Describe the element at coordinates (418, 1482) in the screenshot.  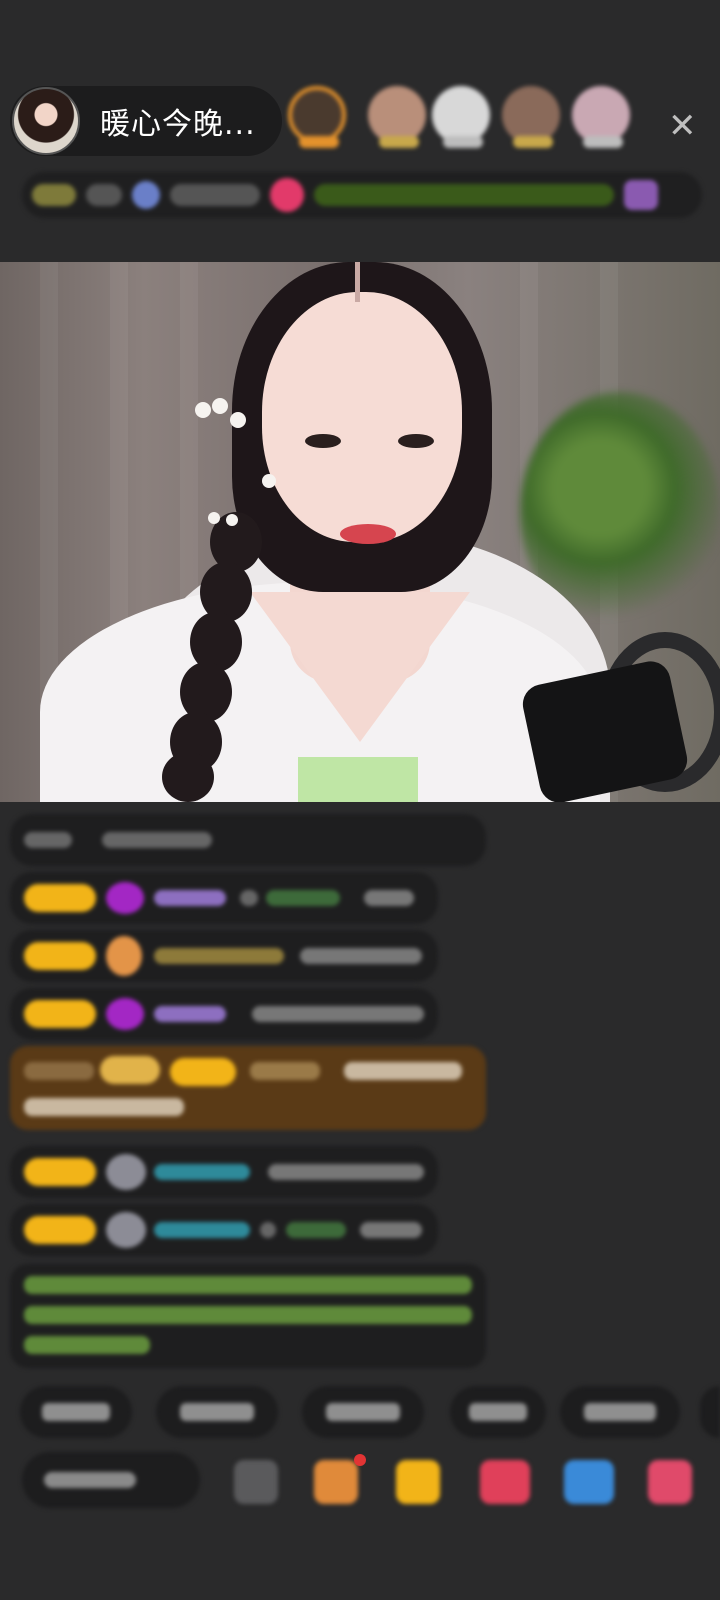
I see `treasure-icon` at that location.